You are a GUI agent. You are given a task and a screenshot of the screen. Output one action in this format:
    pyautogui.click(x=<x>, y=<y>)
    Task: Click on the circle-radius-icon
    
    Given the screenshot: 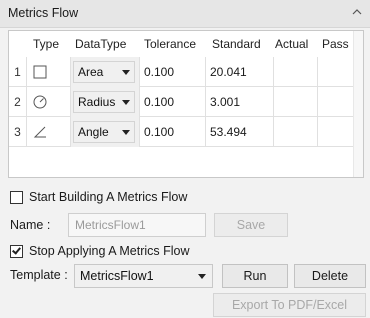 What is the action you would take?
    pyautogui.click(x=40, y=102)
    